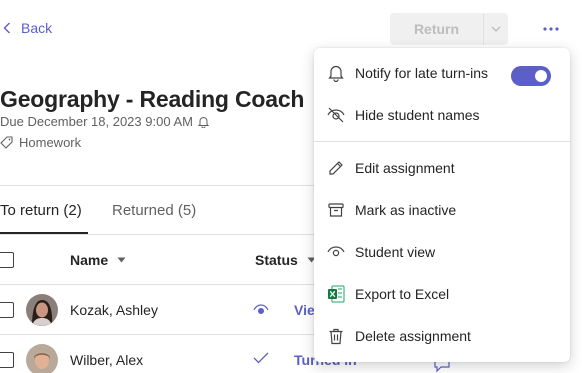 The image size is (582, 373). Describe the element at coordinates (106, 360) in the screenshot. I see `student-name: Wilber, Alex` at that location.